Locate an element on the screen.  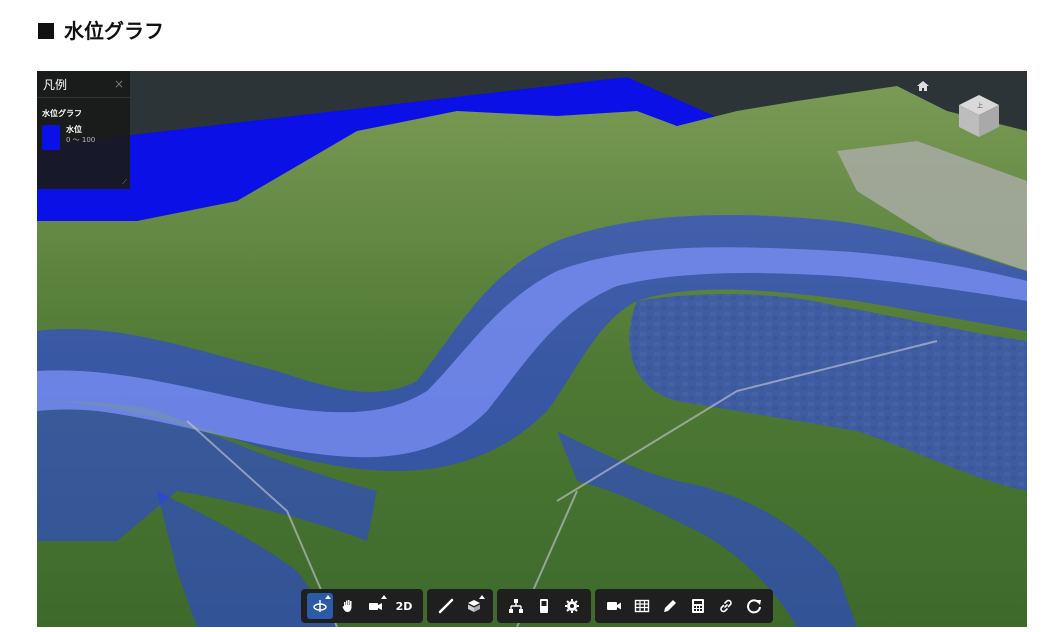
close-icon: × is located at coordinates (119, 84).